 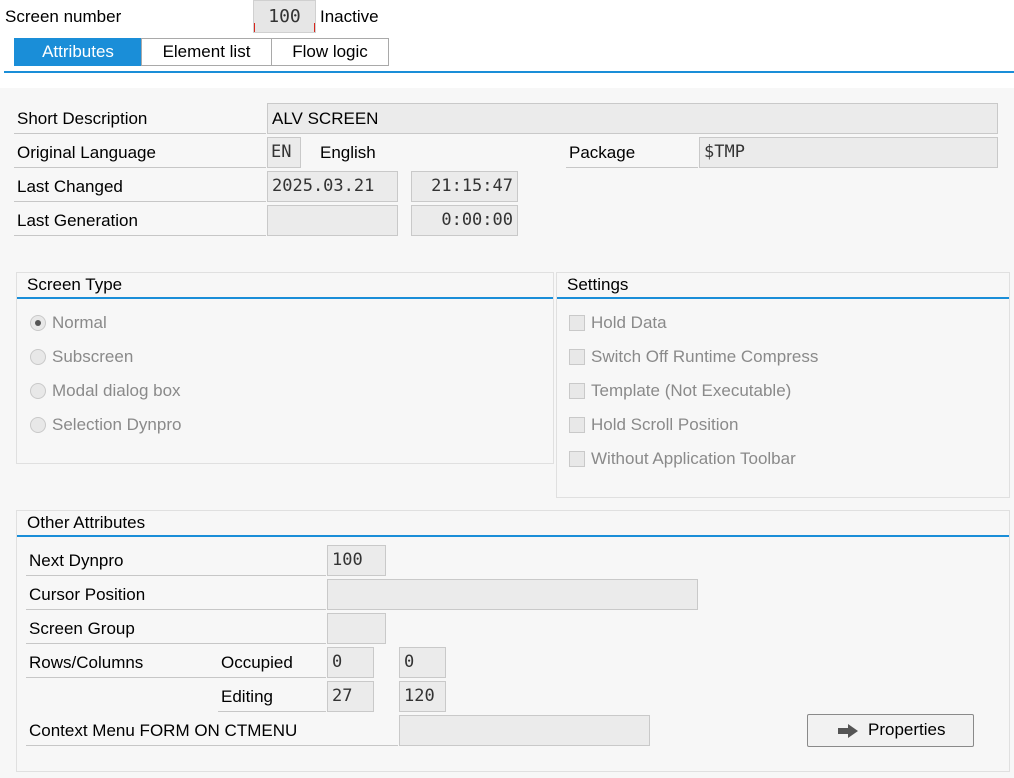 What do you see at coordinates (598, 284) in the screenshot?
I see `settings-title: Settings` at bounding box center [598, 284].